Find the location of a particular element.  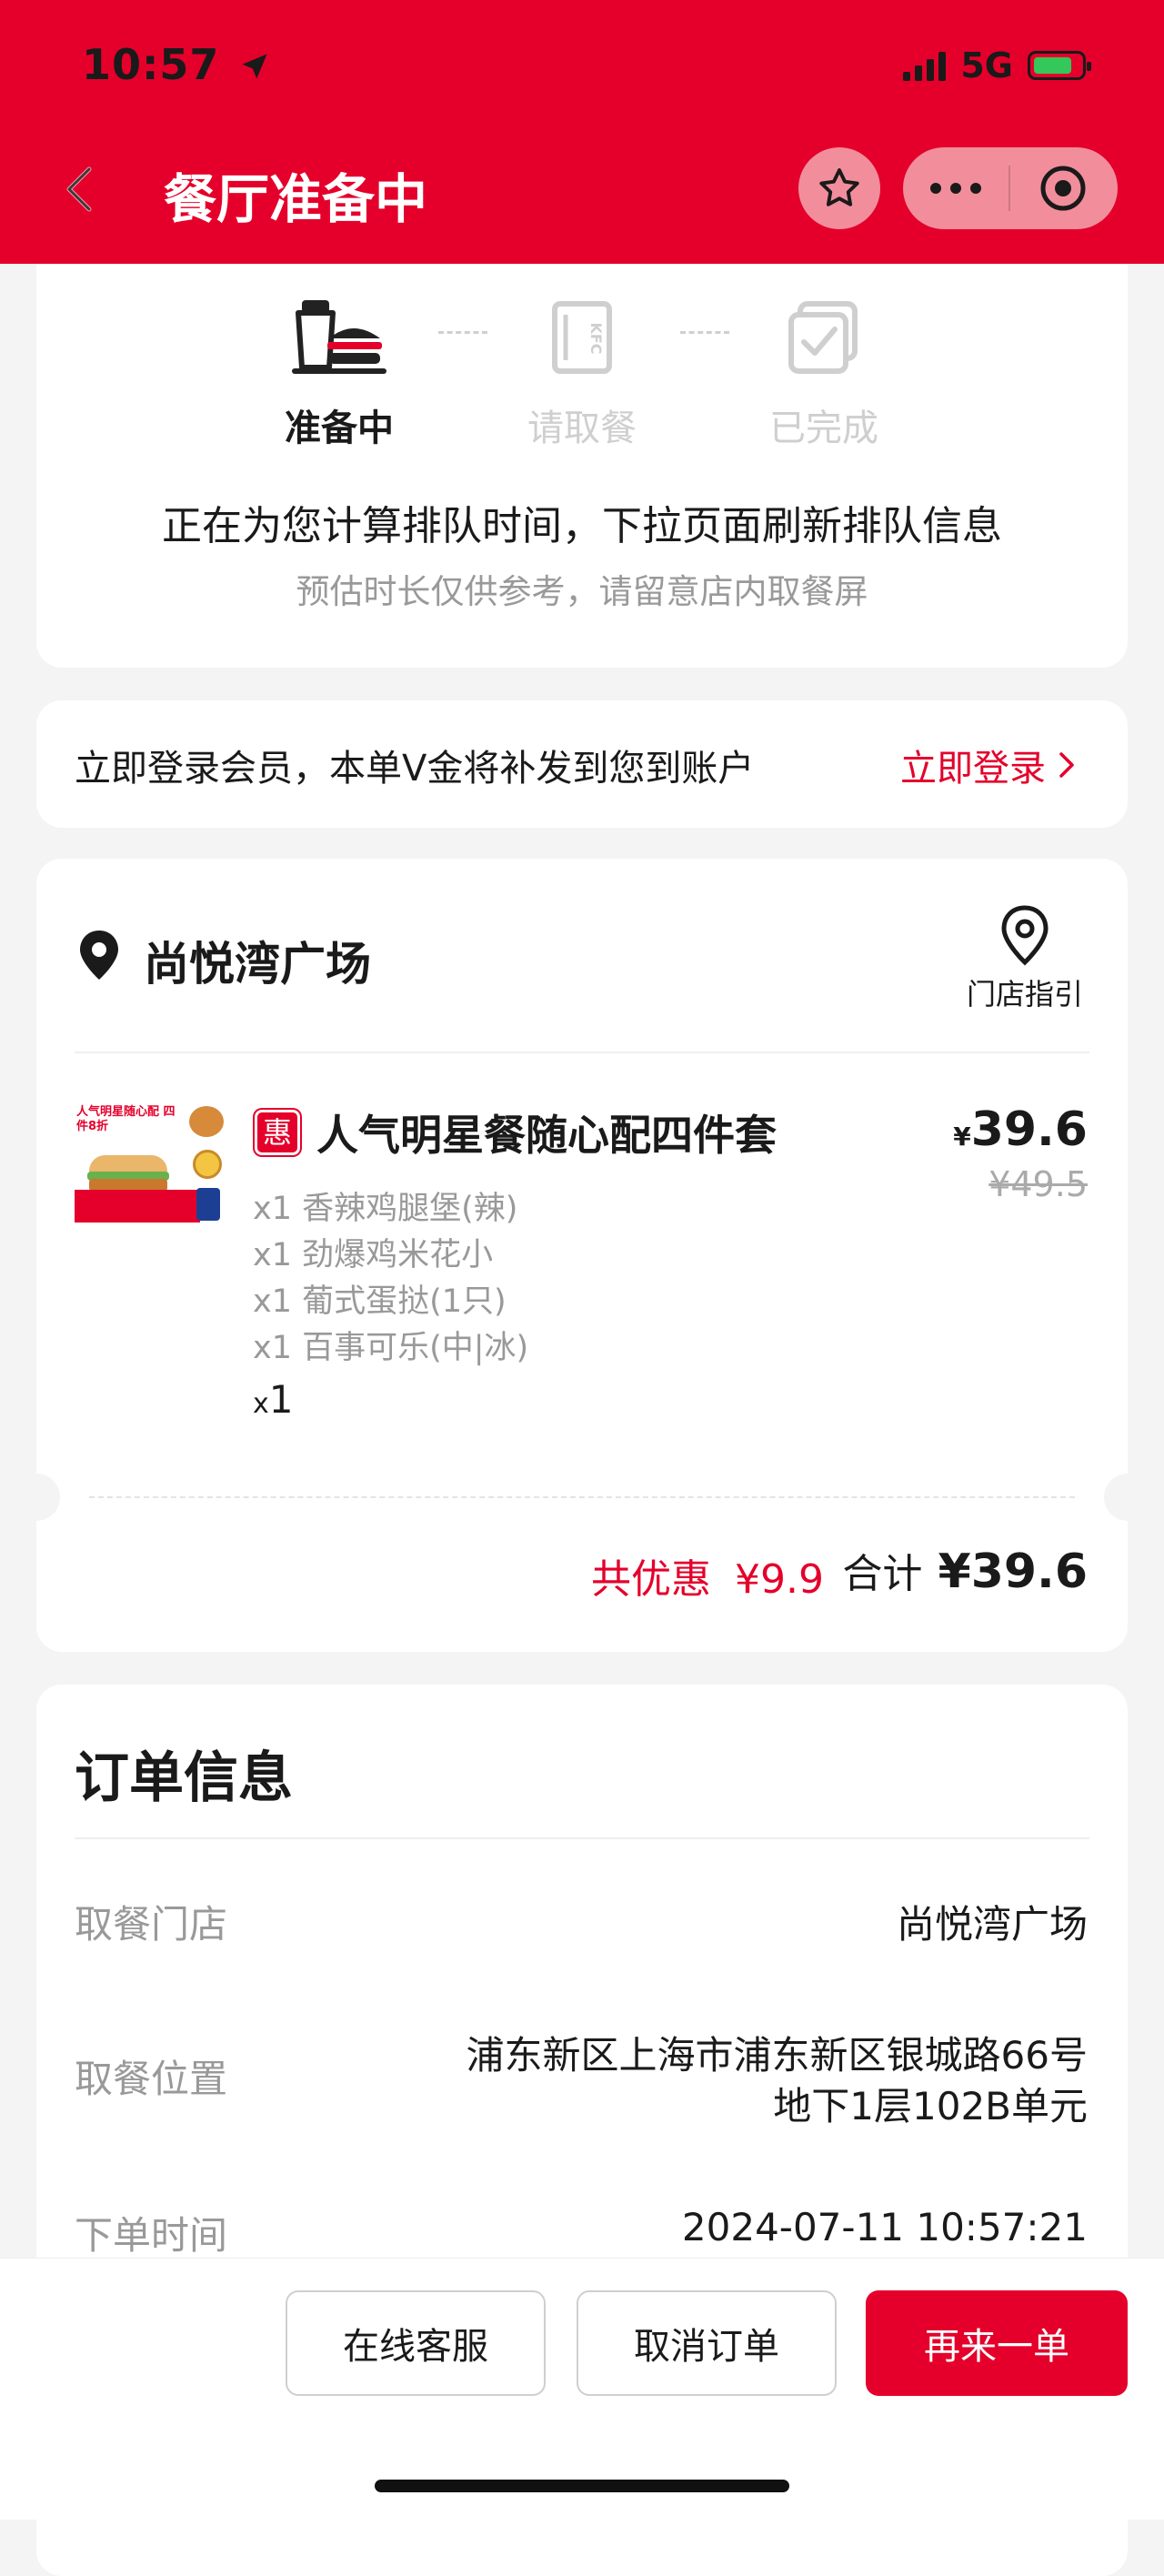

location-pin-icon is located at coordinates (99, 955).